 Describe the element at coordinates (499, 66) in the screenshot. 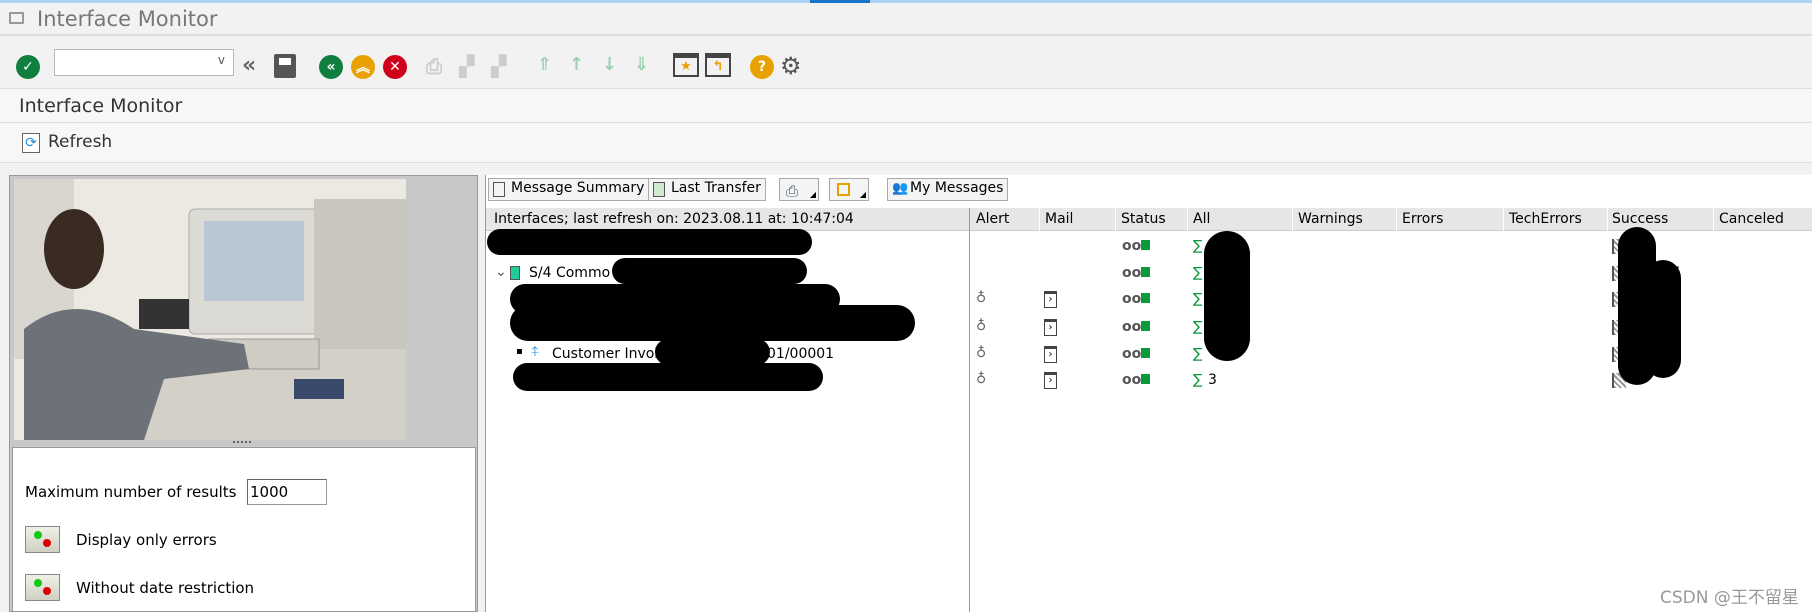

I see `find-next-icon: ▞` at that location.